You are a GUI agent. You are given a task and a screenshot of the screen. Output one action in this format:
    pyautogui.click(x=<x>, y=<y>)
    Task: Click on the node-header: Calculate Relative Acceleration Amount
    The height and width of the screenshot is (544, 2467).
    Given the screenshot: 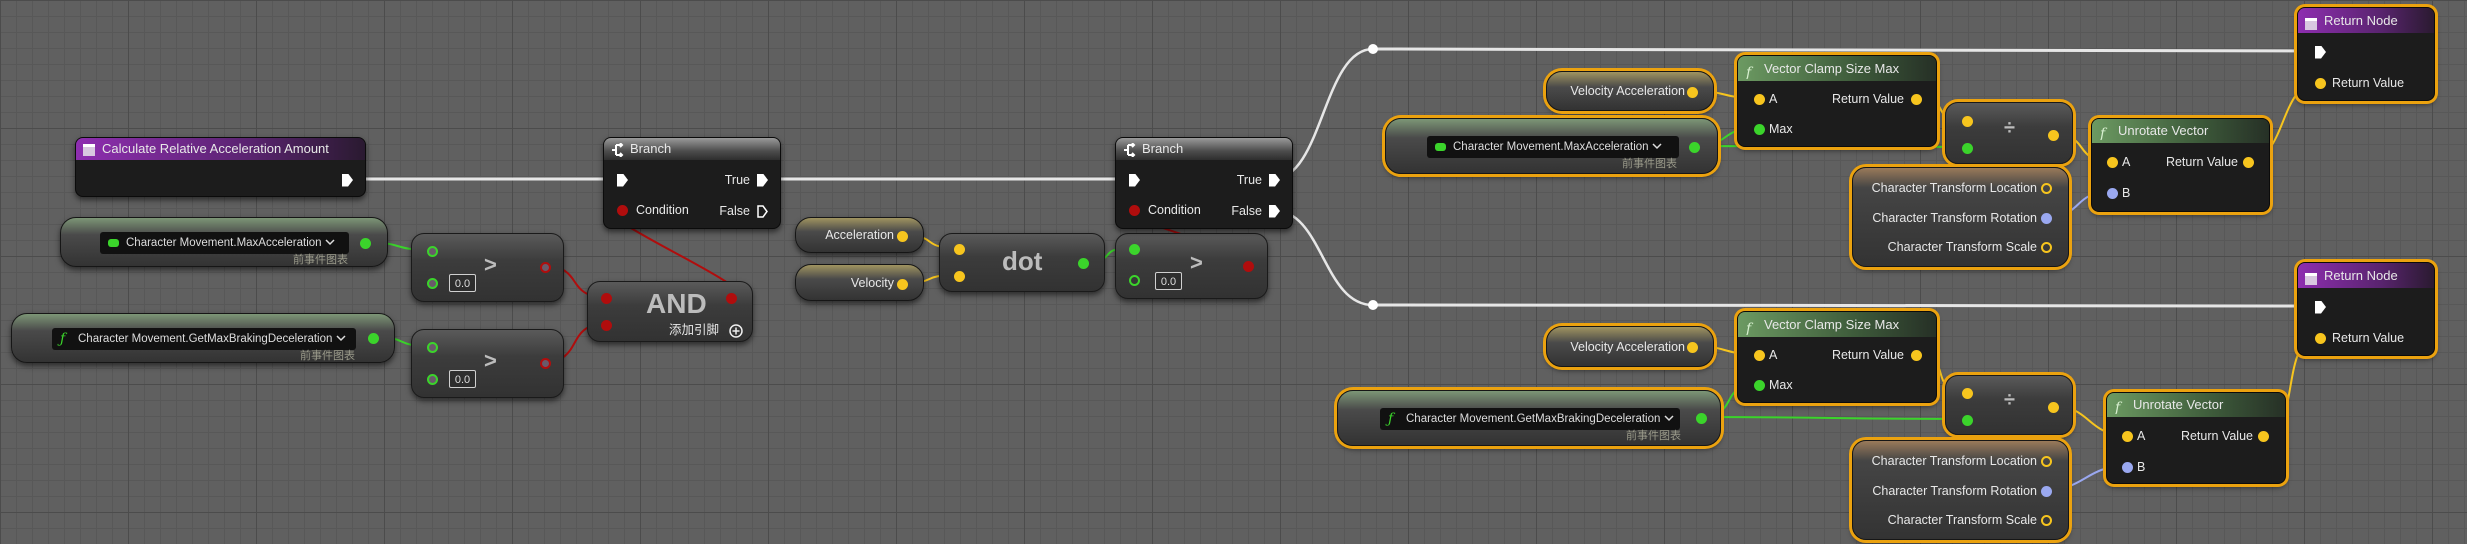 What is the action you would take?
    pyautogui.click(x=220, y=149)
    